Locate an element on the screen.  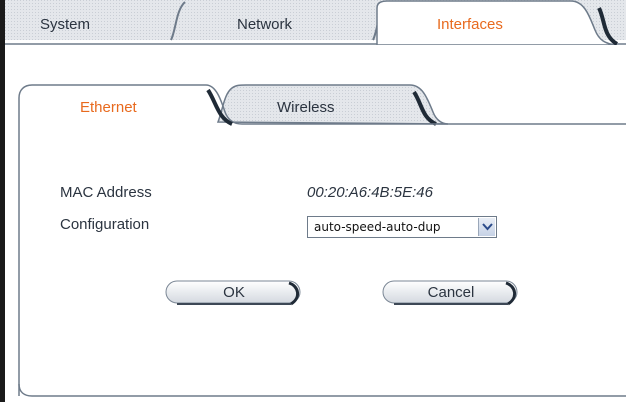
ok-button: OK is located at coordinates (234, 293).